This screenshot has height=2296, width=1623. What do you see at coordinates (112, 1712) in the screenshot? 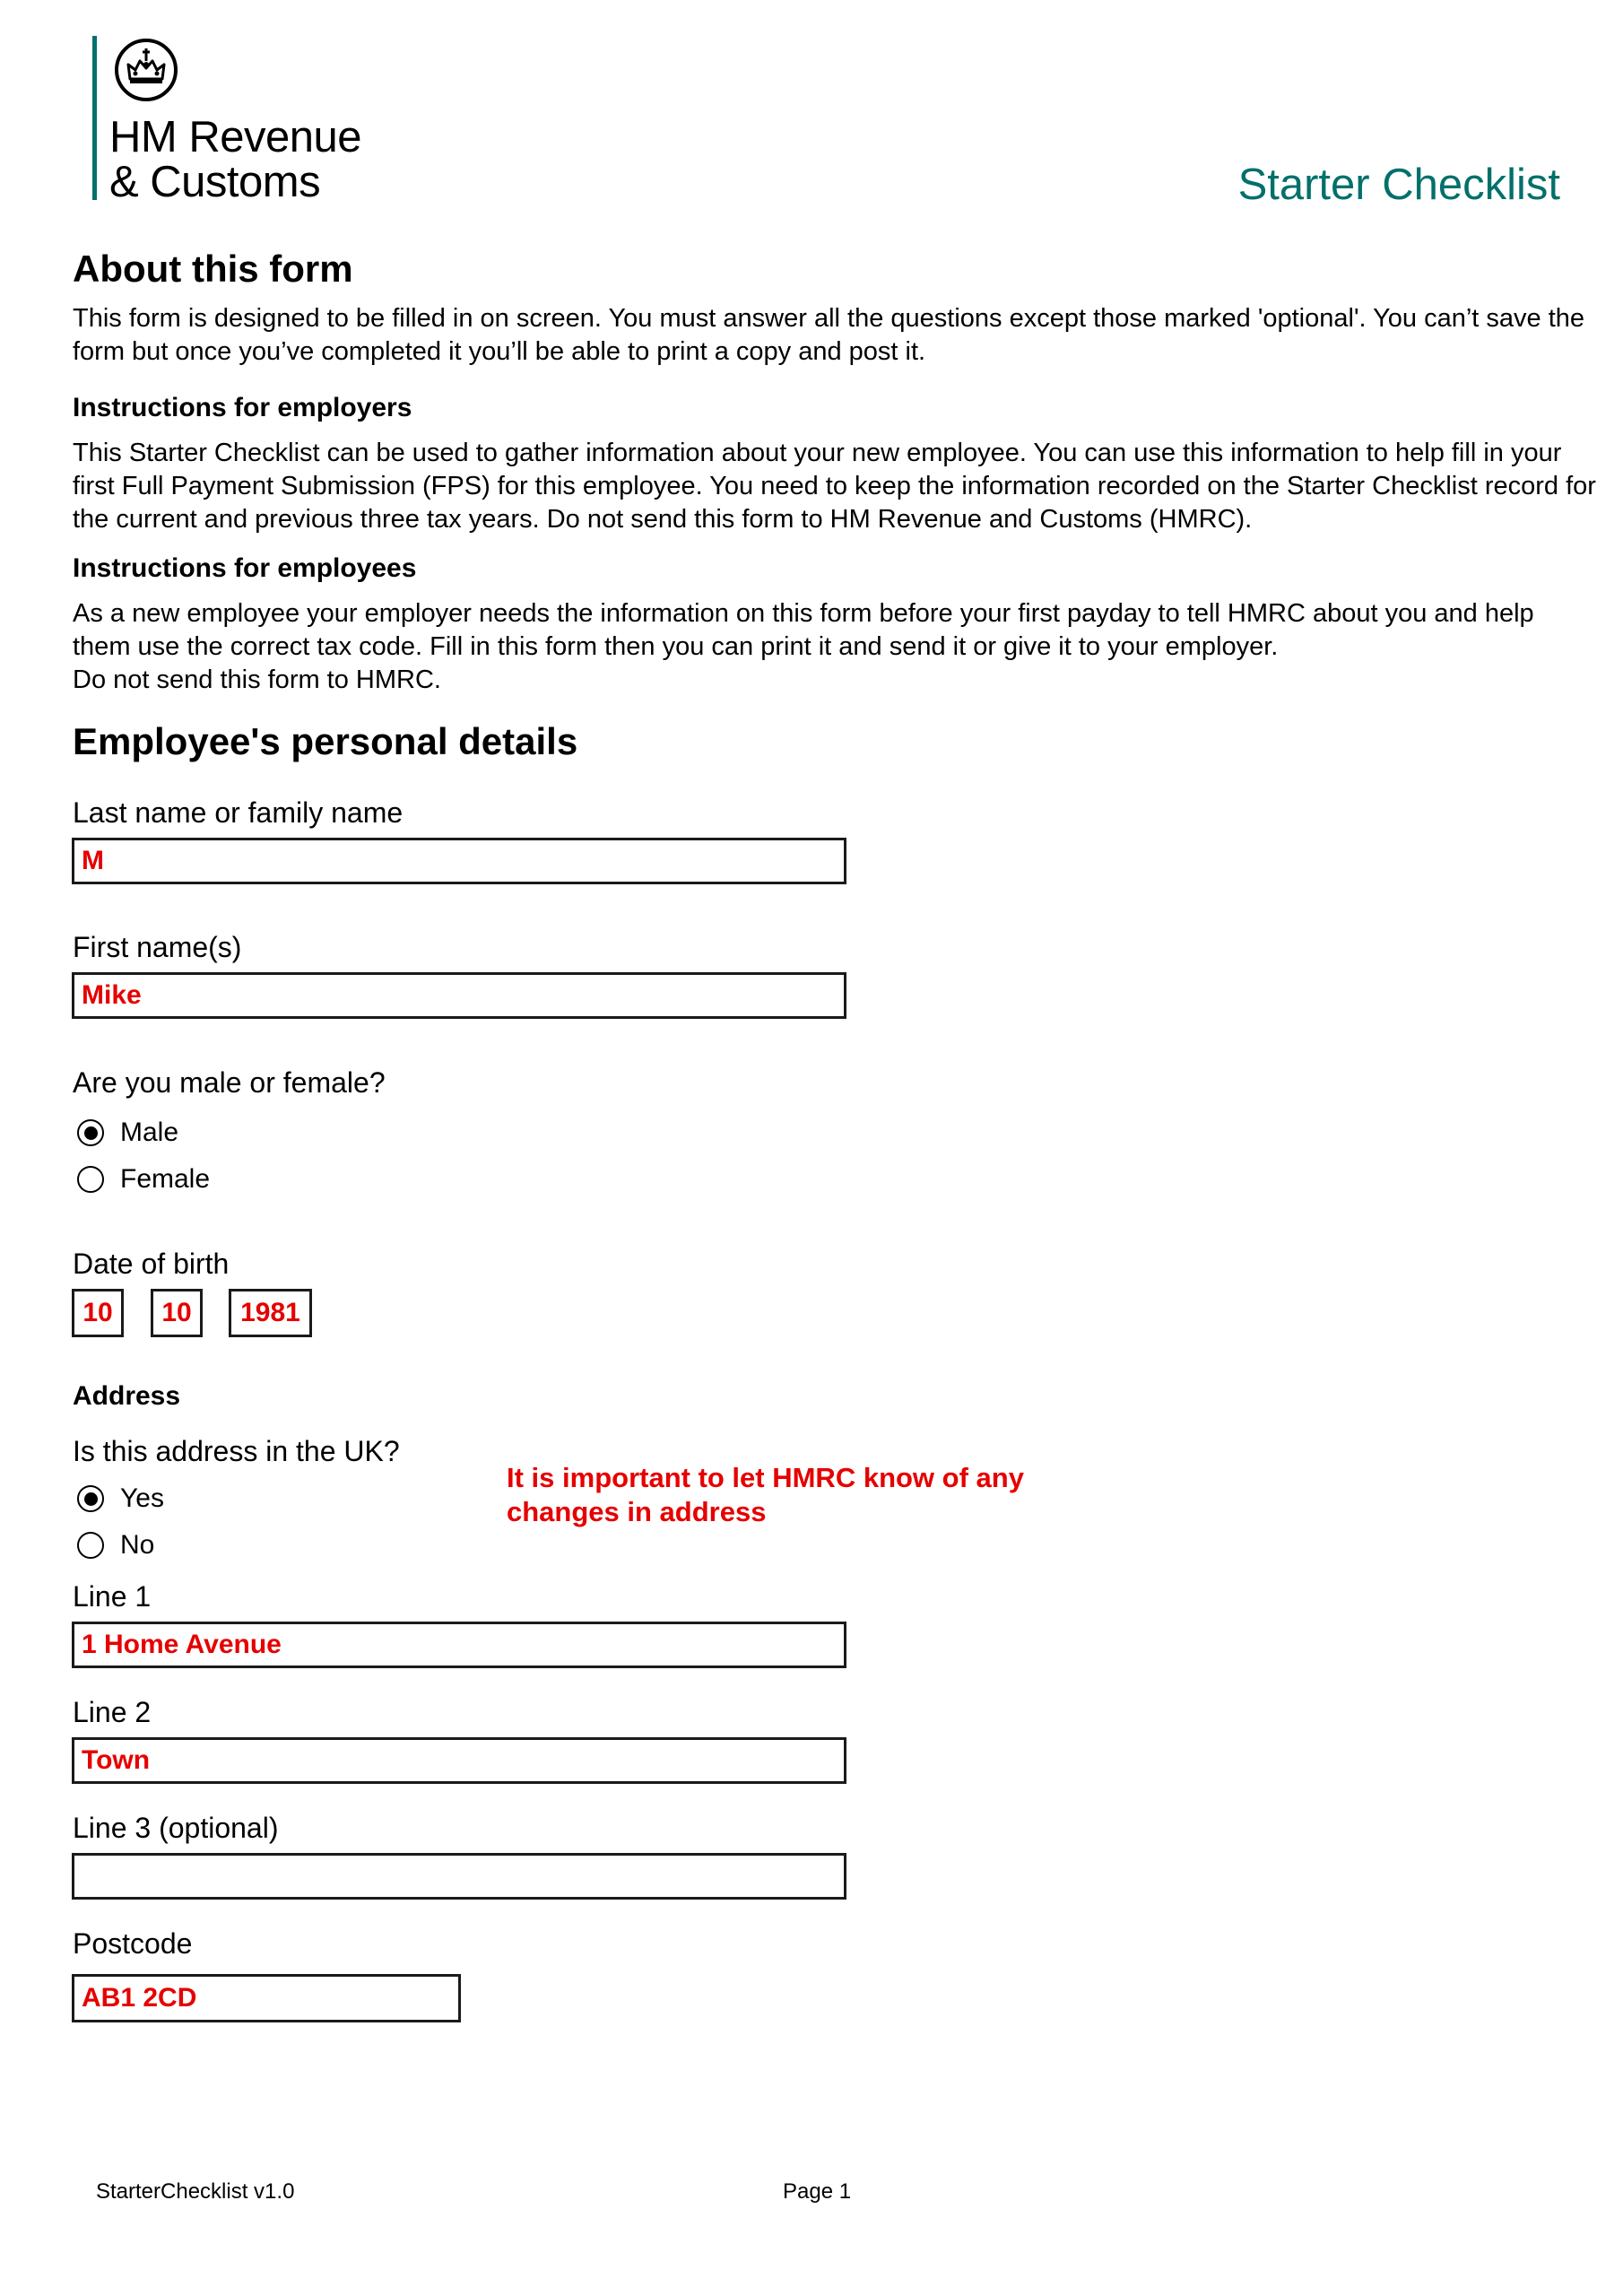
I see `address-line2-label: Line 2` at bounding box center [112, 1712].